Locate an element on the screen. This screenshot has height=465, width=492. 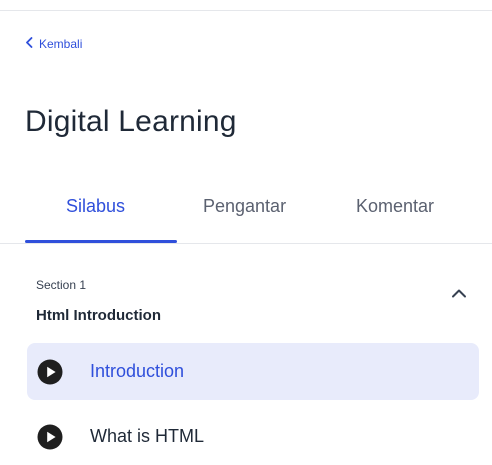
back-link: Kembali is located at coordinates (53, 44).